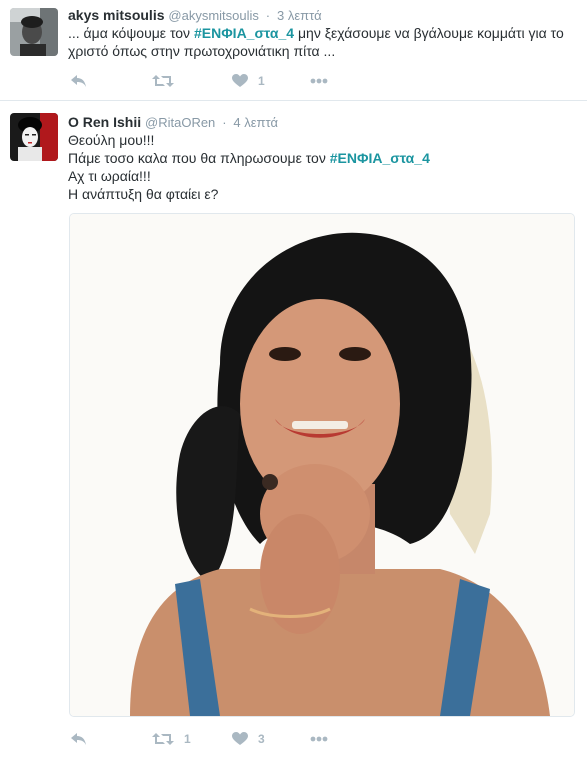  I want to click on like-button: 1, so click(271, 81).